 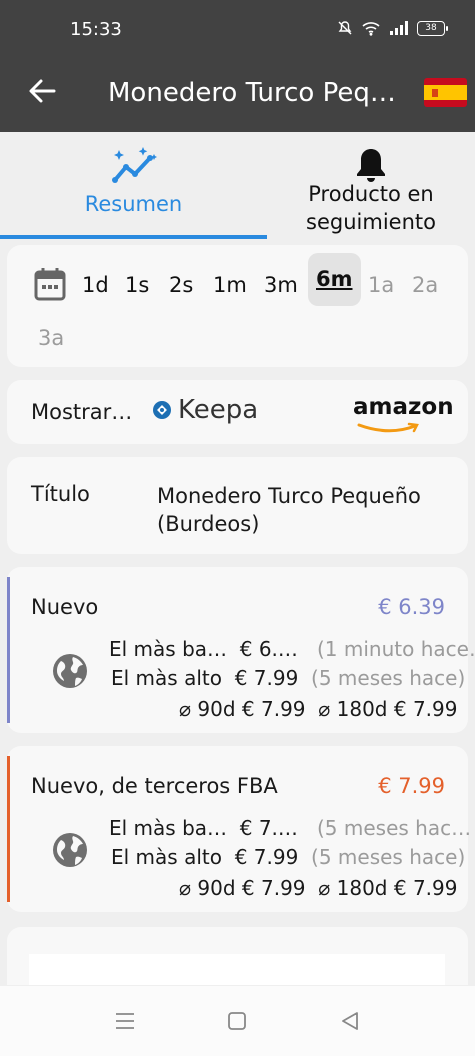 I want to click on tab-bar: Resumen Producto en seguimiento, so click(x=237, y=185).